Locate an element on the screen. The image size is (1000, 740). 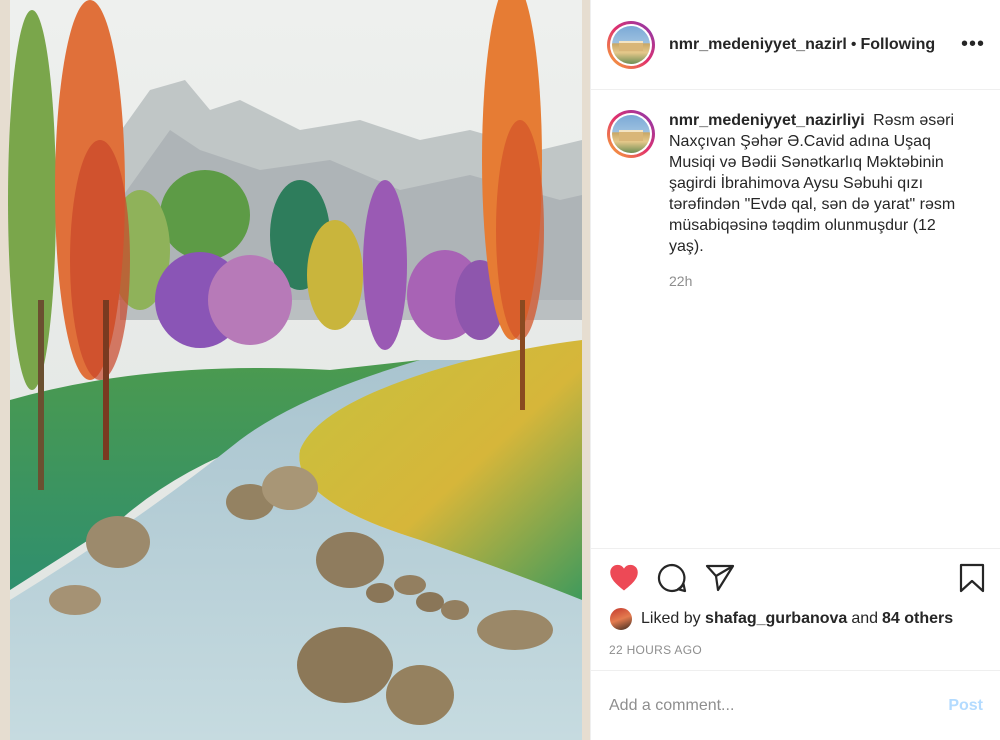
likes-row: Liked by shafag_gurbanova and 84 others is located at coordinates (781, 619).